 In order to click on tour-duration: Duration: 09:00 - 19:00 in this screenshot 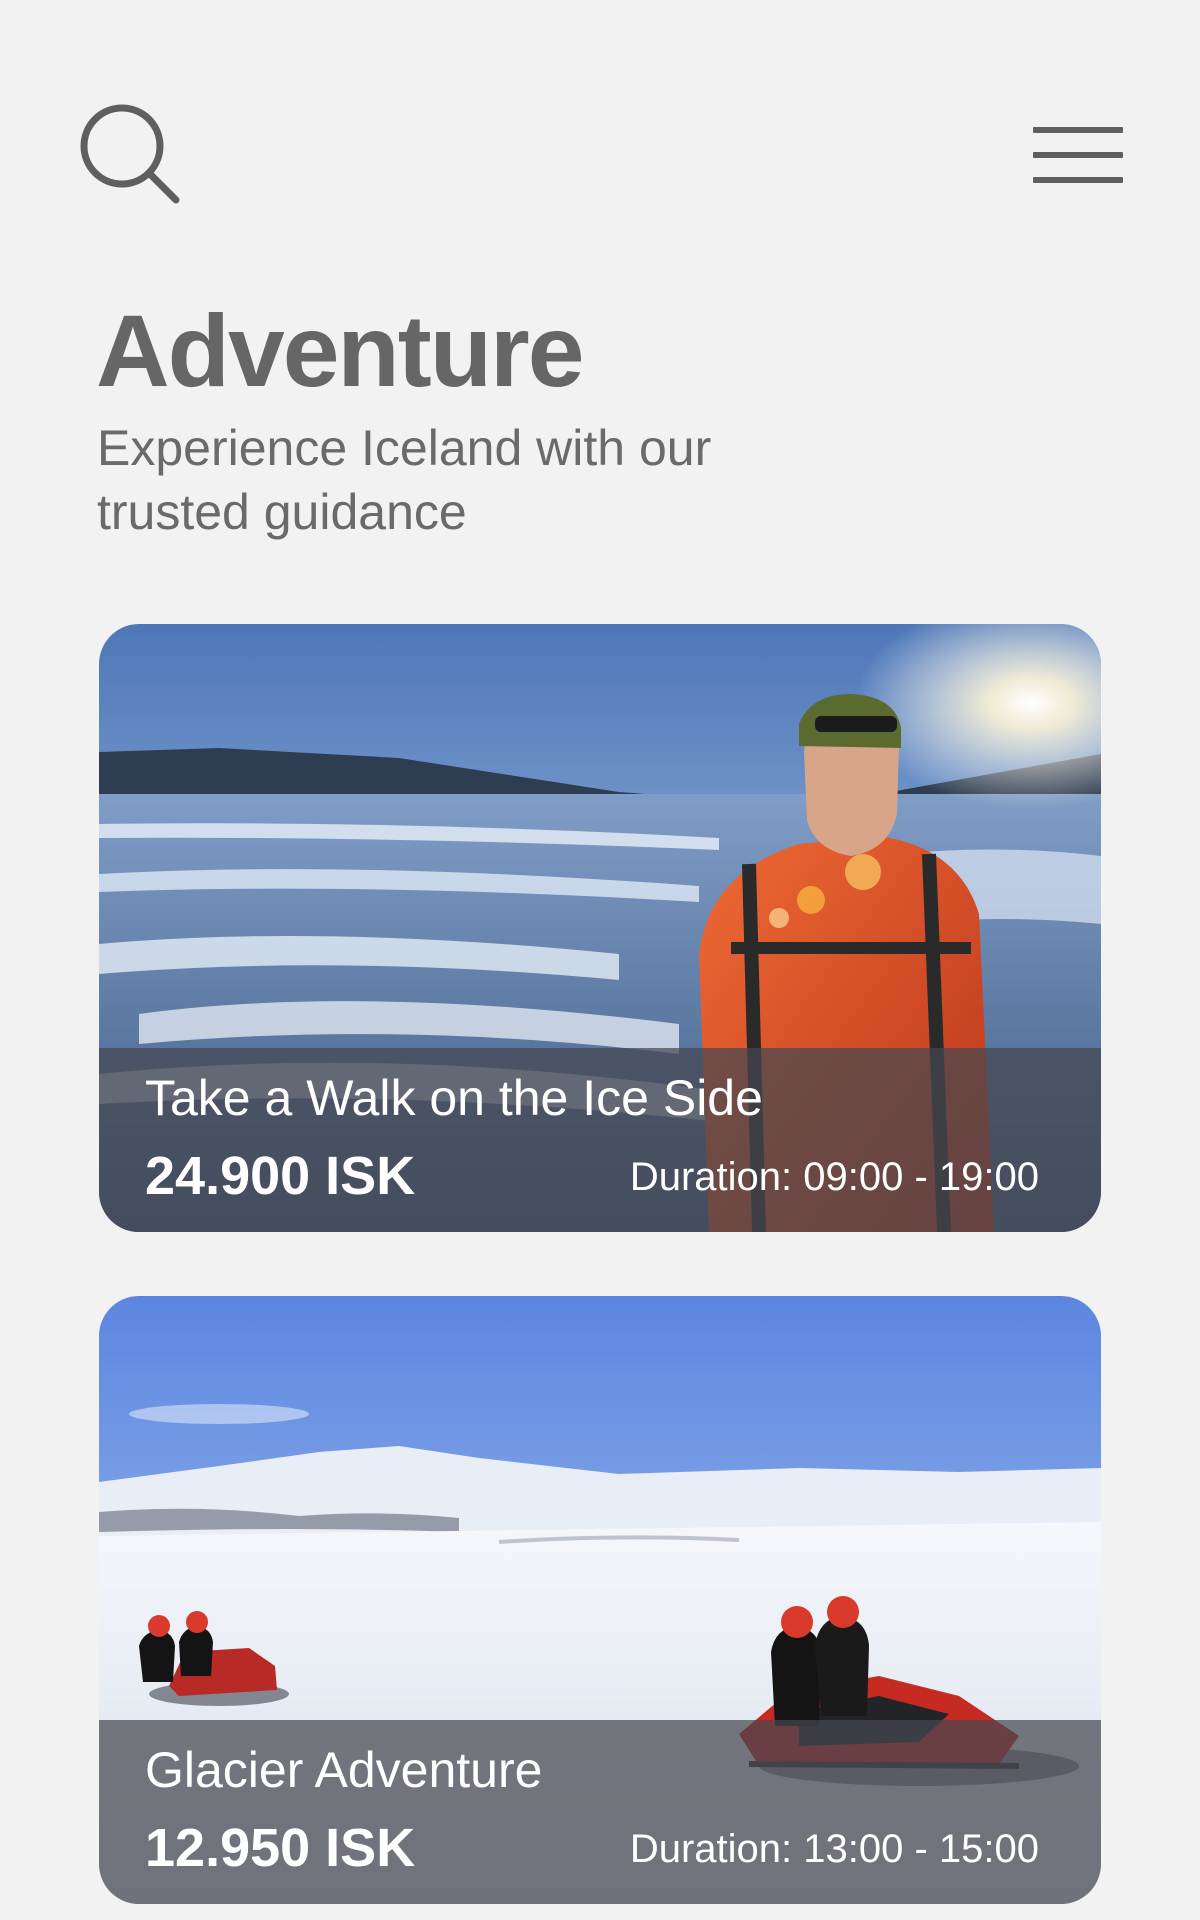, I will do `click(834, 1177)`.